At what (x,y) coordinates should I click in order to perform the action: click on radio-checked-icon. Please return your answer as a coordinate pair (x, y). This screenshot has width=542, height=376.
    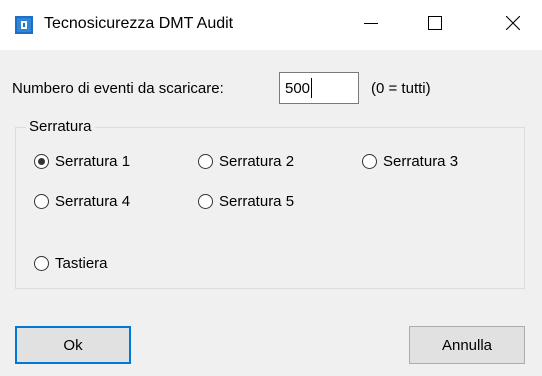
    Looking at the image, I should click on (41, 161).